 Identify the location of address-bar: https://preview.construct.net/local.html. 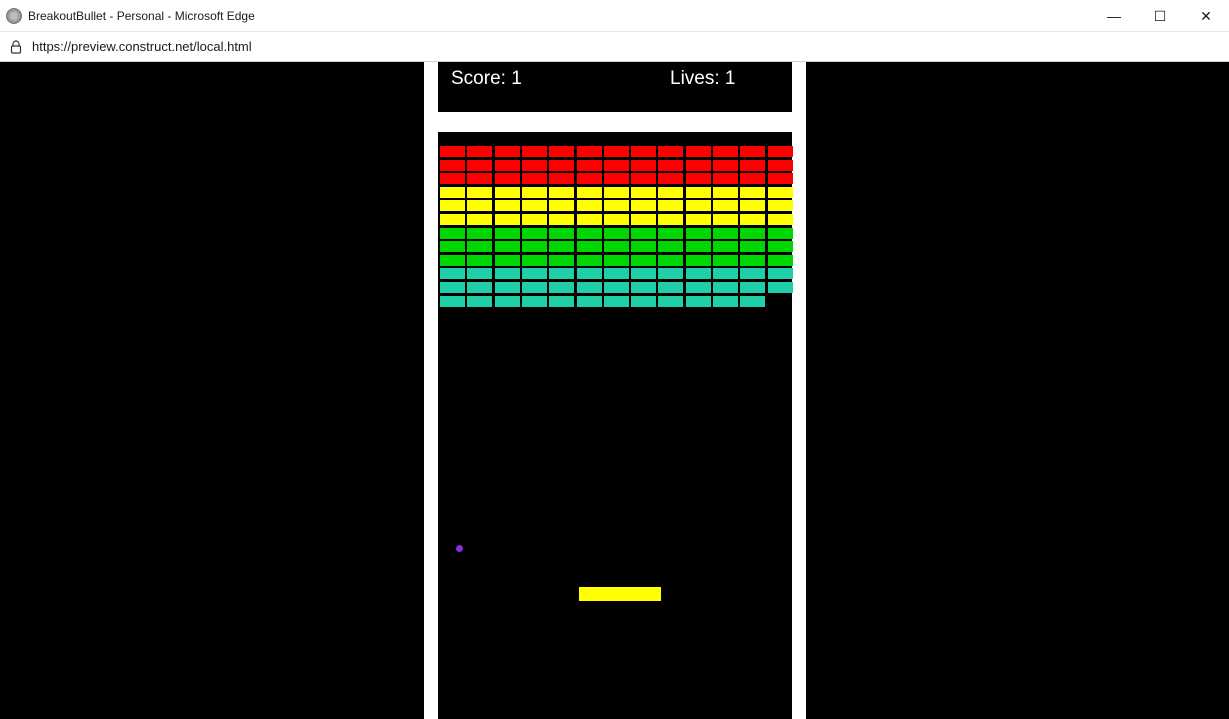
(614, 47).